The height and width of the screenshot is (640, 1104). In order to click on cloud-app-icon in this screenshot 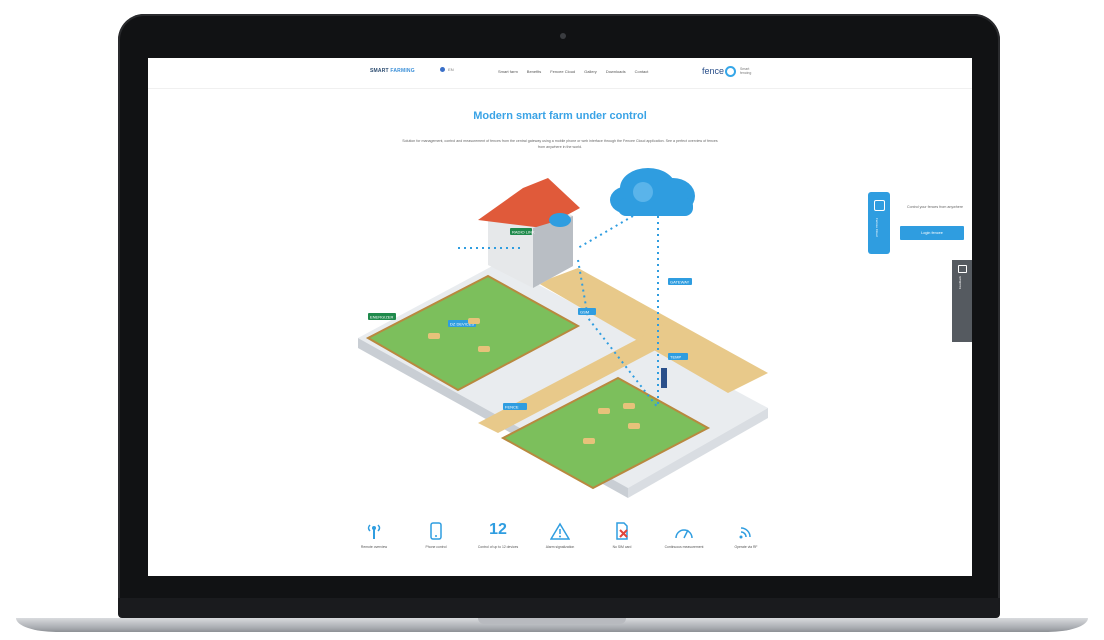, I will do `click(879, 205)`.